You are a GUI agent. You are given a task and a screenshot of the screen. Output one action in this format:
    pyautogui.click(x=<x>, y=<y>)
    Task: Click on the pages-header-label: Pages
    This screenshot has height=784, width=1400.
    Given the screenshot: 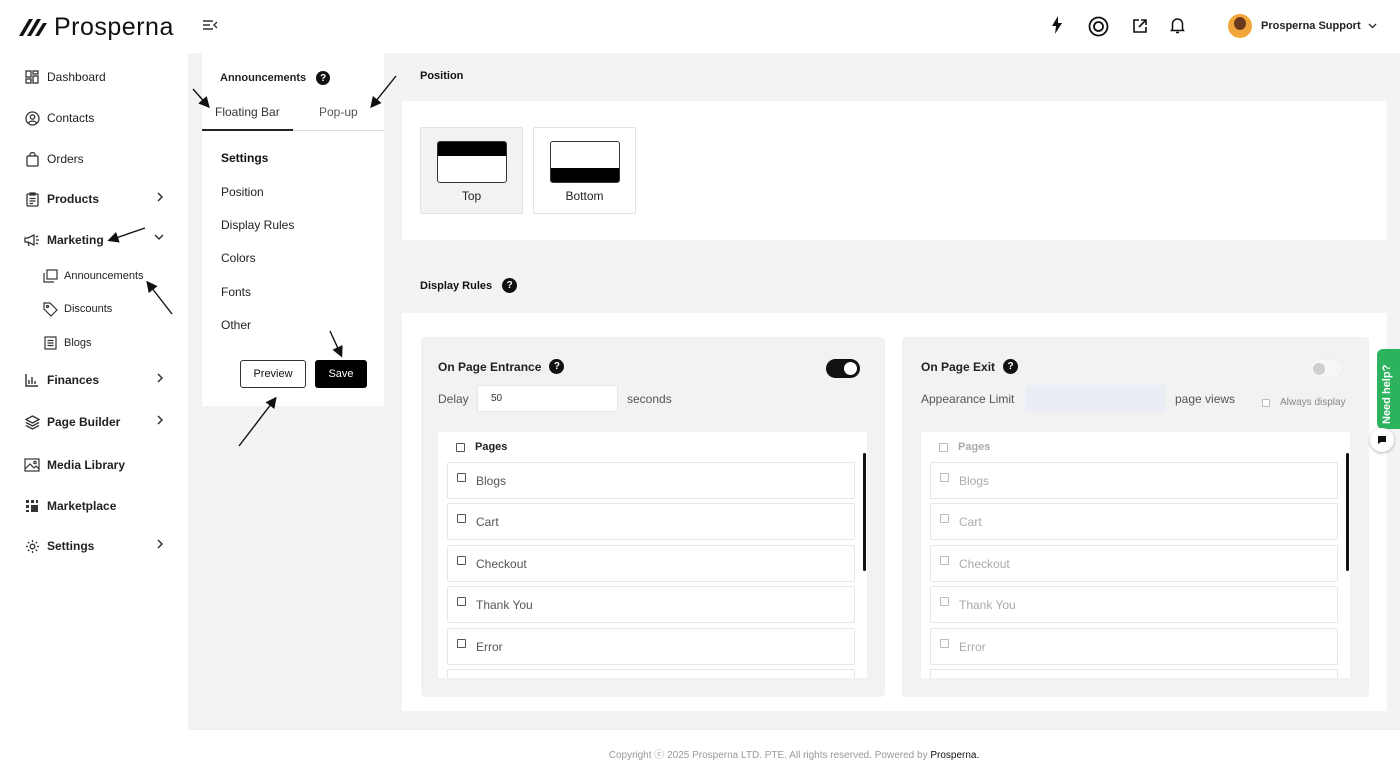 What is the action you would take?
    pyautogui.click(x=491, y=447)
    